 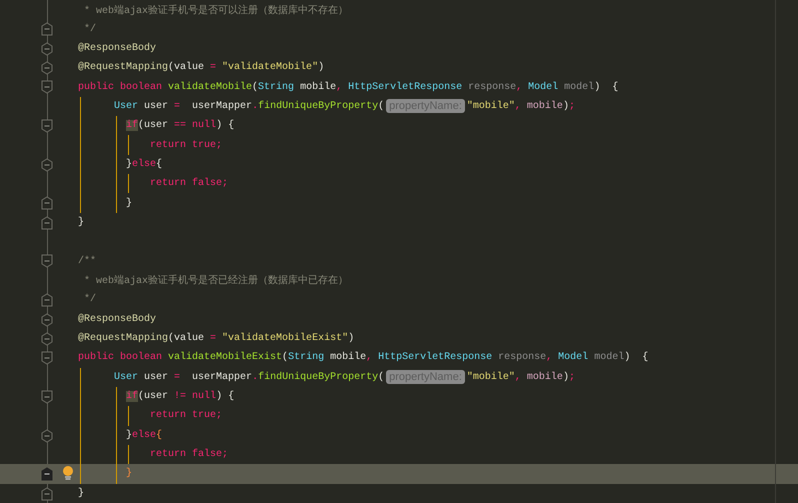 I want to click on code-text: * web端ajax验证手机号是否已经注册（数据库中已存在）, so click(x=216, y=281).